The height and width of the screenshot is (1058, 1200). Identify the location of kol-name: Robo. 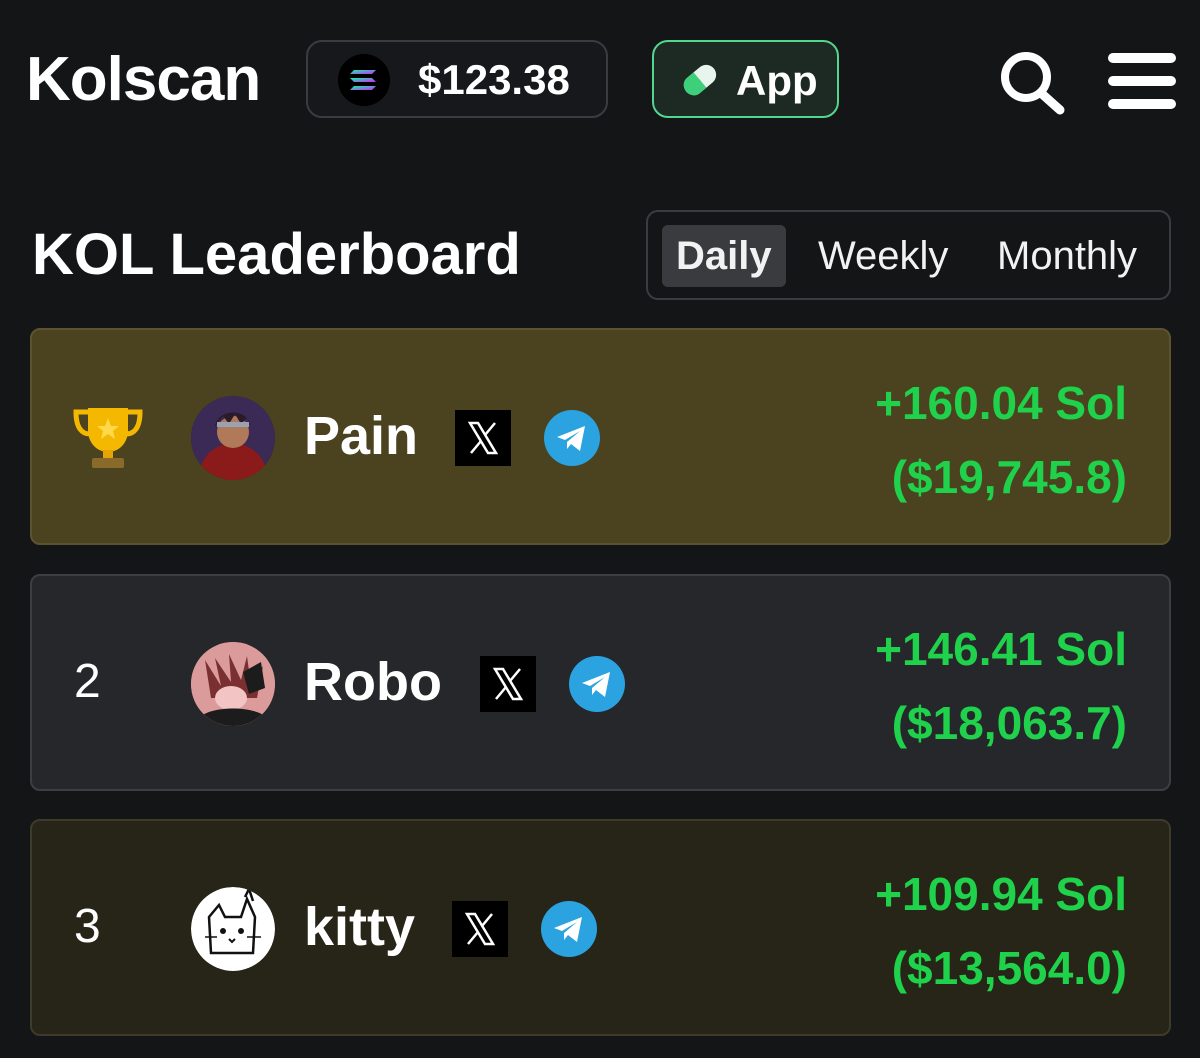
(373, 682).